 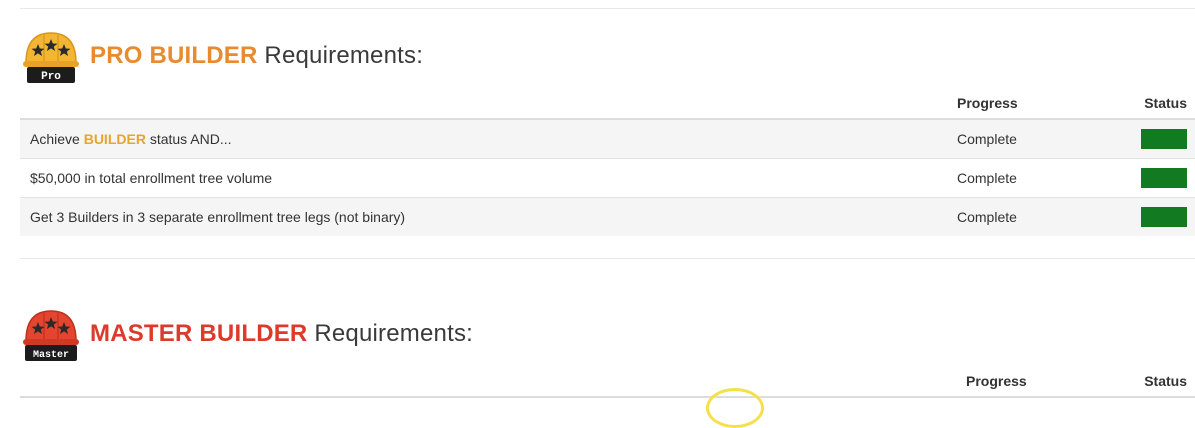 What do you see at coordinates (51, 77) in the screenshot?
I see `pro-badge-label: Pro` at bounding box center [51, 77].